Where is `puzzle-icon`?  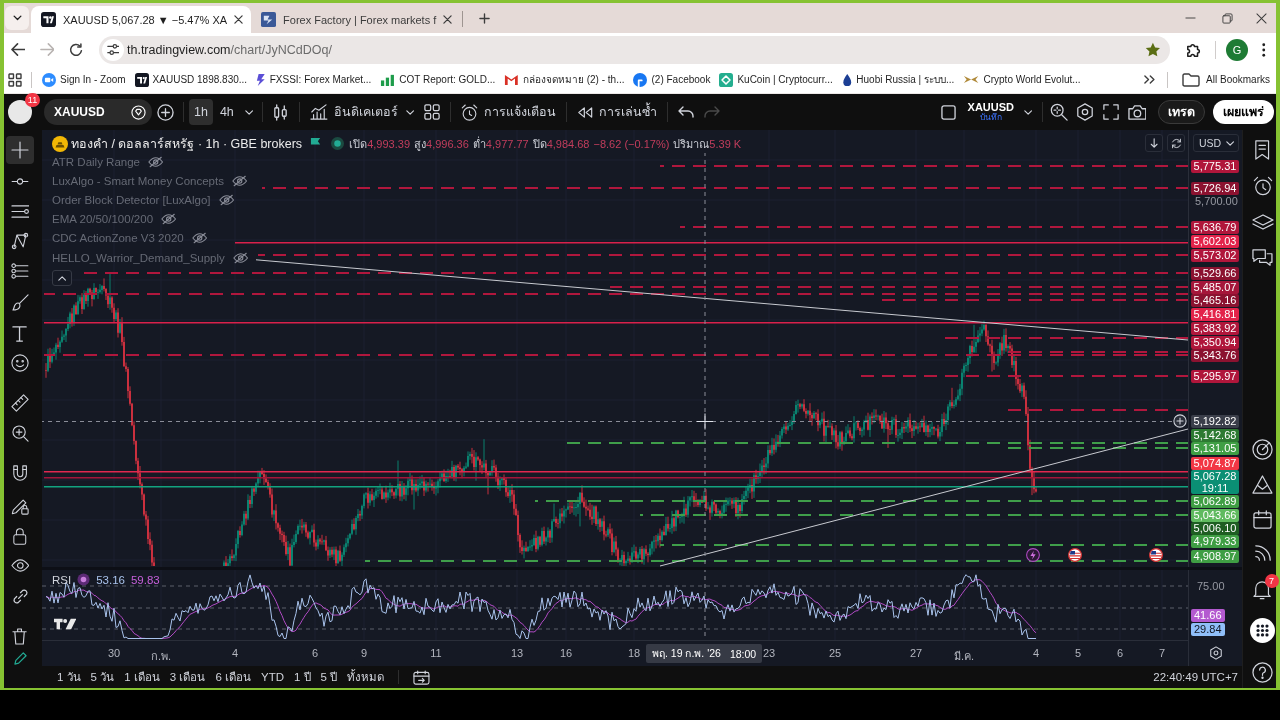
puzzle-icon is located at coordinates (1194, 49).